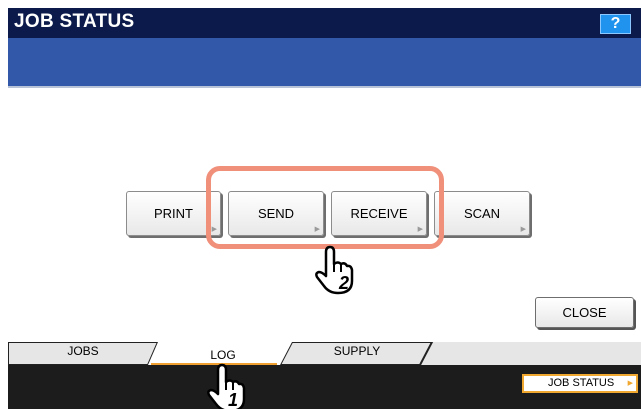 The image size is (641, 409). What do you see at coordinates (226, 385) in the screenshot?
I see `pointing-hand-icon: 1` at bounding box center [226, 385].